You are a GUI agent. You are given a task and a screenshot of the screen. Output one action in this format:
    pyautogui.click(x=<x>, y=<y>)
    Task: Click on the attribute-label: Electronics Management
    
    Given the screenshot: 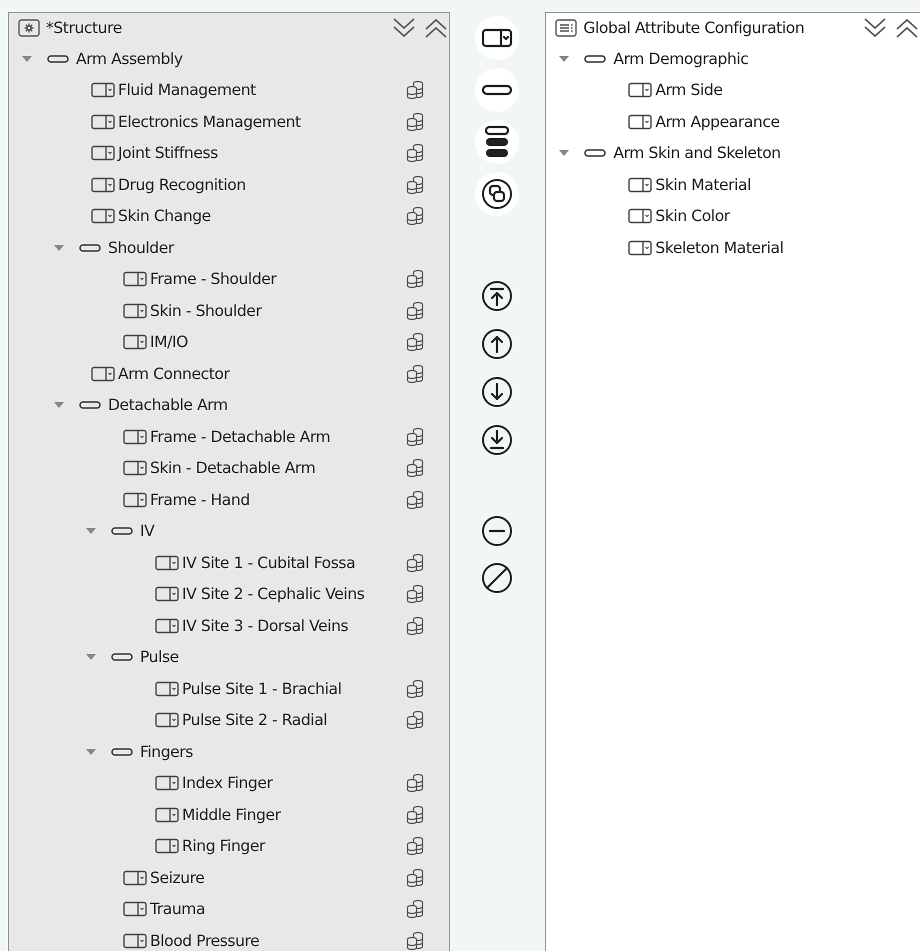 What is the action you would take?
    pyautogui.click(x=209, y=121)
    